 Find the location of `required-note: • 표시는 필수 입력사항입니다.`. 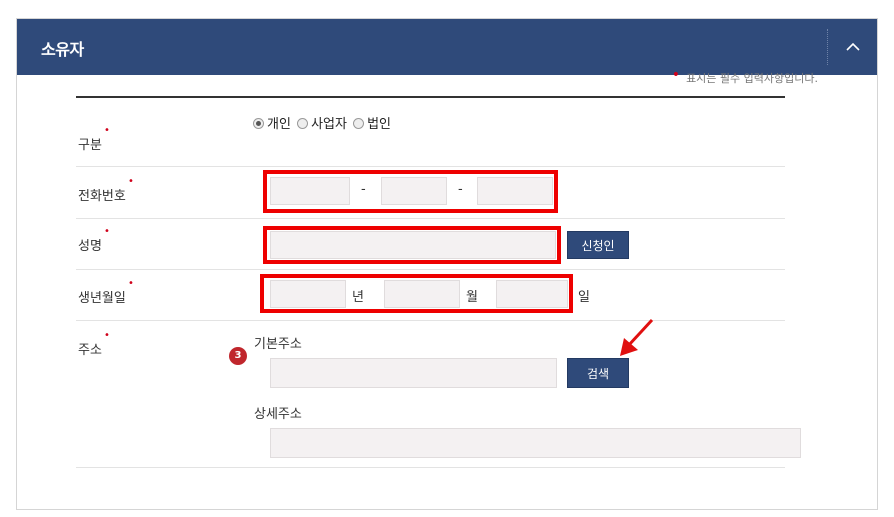

required-note: • 표시는 필수 입력사항입니다. is located at coordinates (744, 76).